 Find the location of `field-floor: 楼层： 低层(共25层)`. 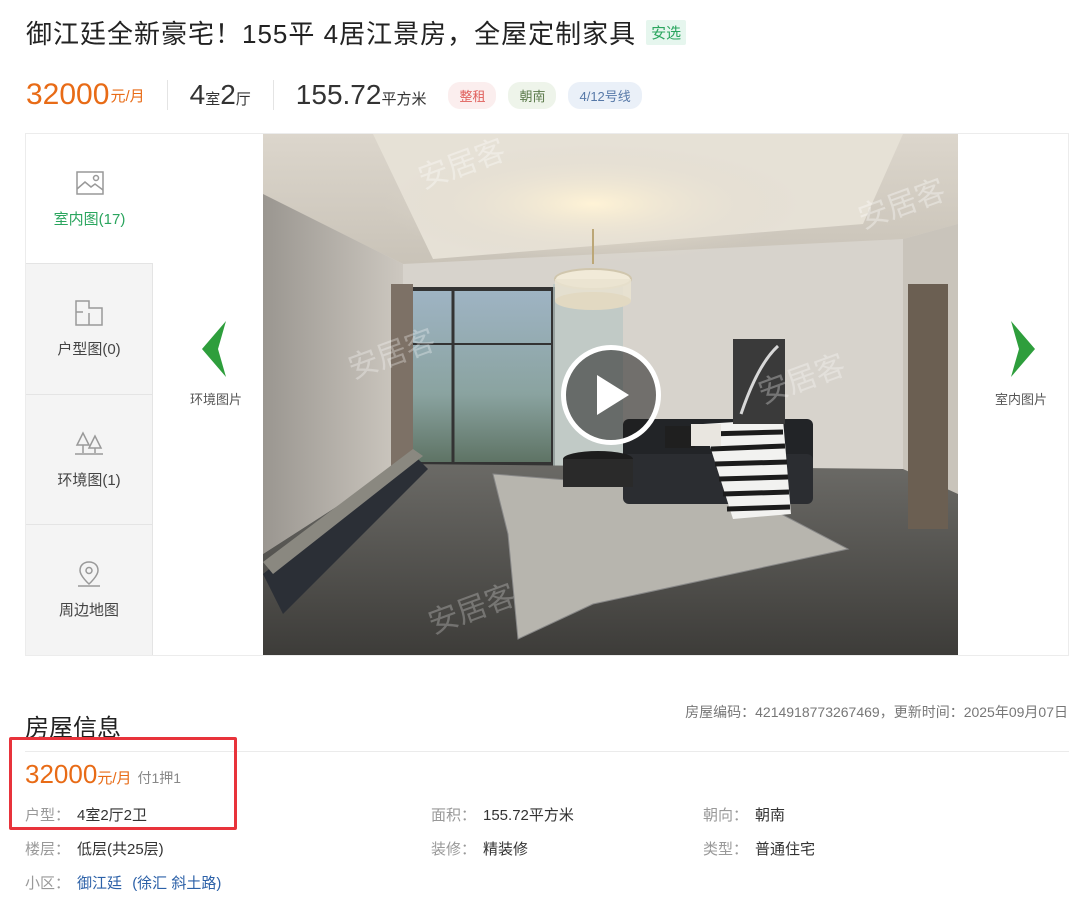

field-floor: 楼层： 低层(共25层) is located at coordinates (94, 848).